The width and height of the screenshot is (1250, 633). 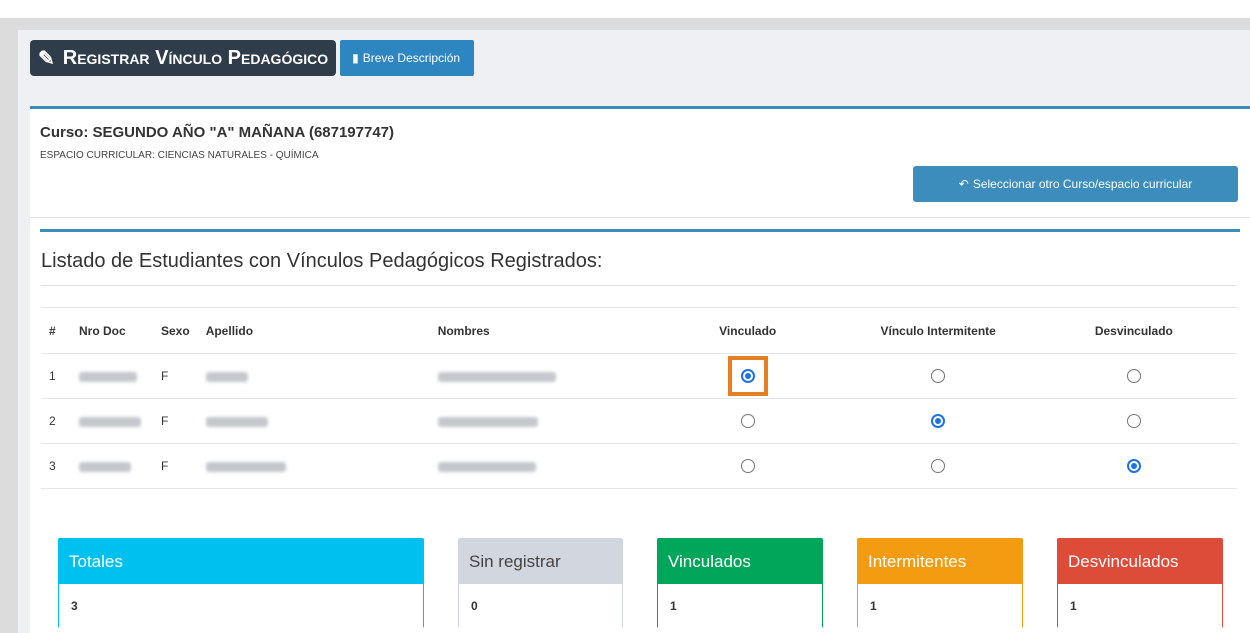 I want to click on summary-value: 3, so click(x=241, y=606).